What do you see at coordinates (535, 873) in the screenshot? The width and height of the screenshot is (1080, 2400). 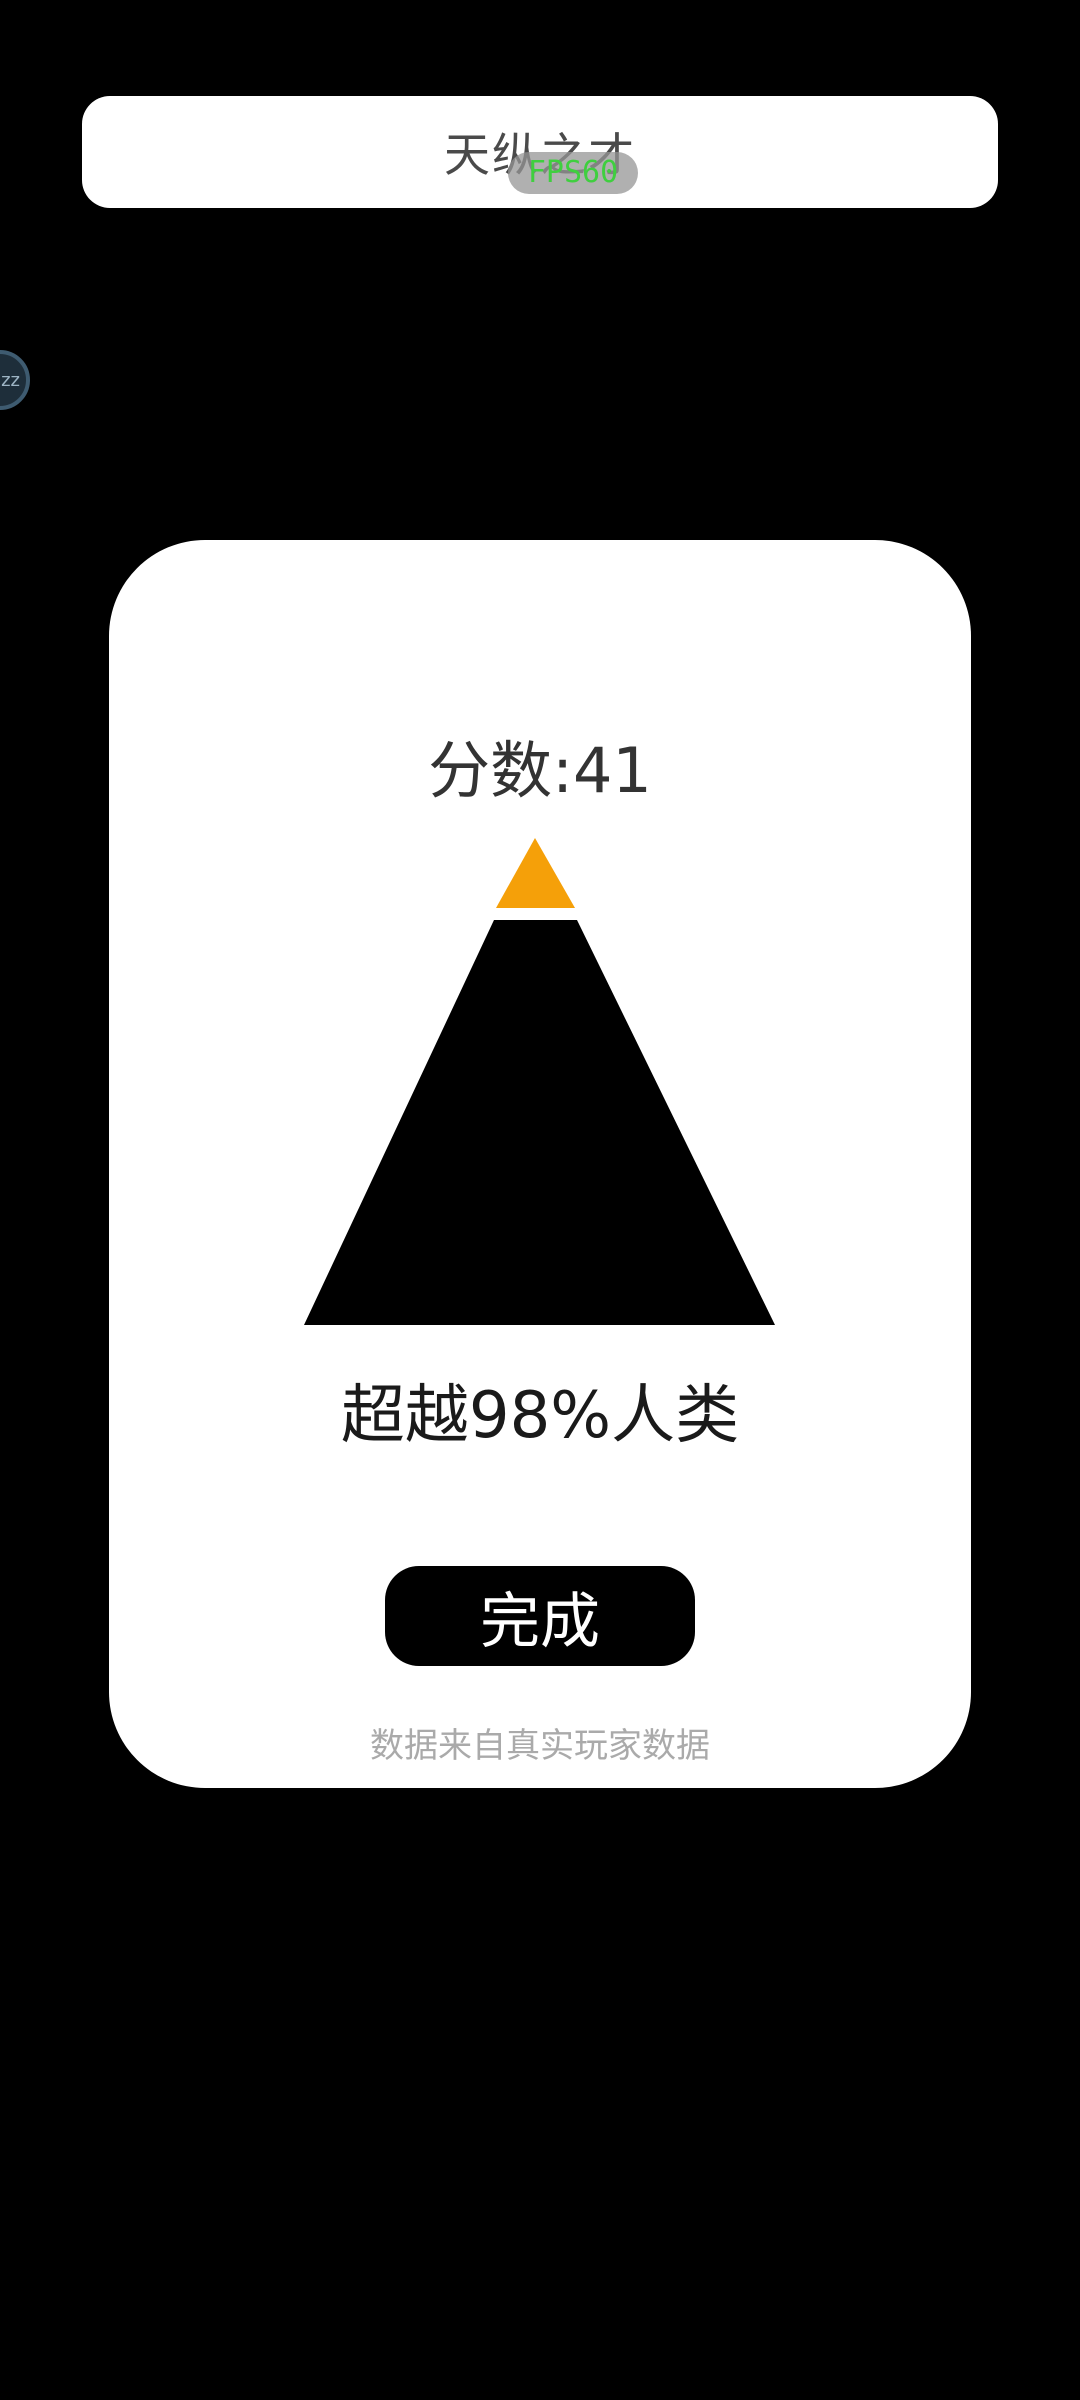 I see `pyramid-top-highlight` at bounding box center [535, 873].